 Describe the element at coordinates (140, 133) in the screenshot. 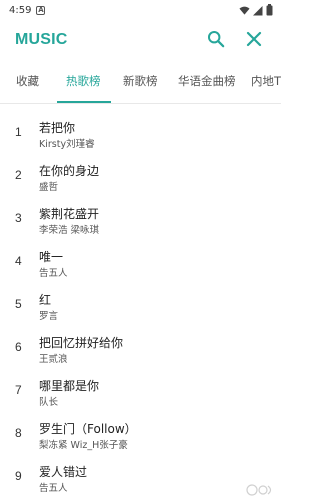

I see `list-item: 1 若把你 Kirsty刘瑾睿` at that location.